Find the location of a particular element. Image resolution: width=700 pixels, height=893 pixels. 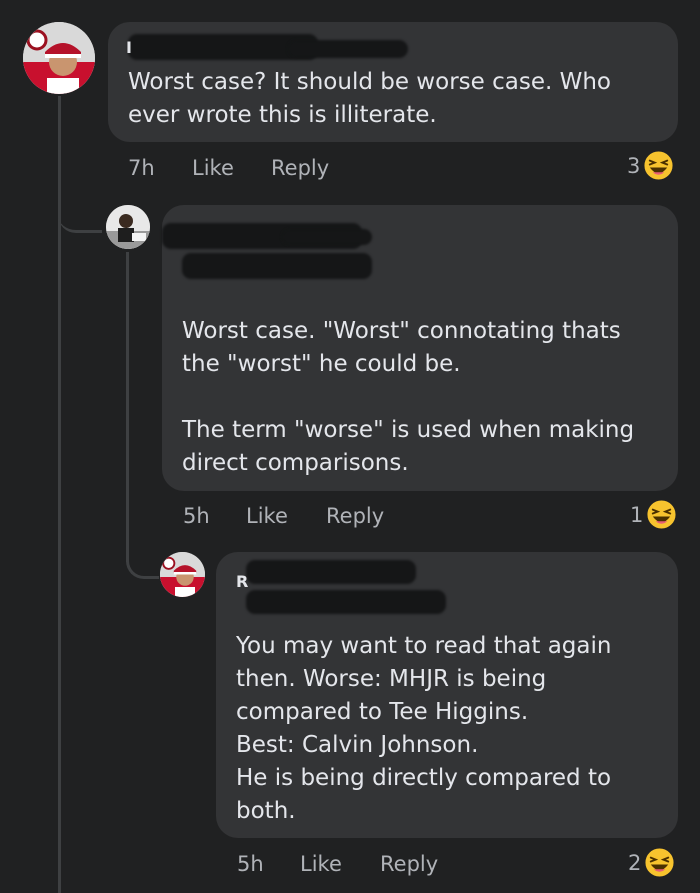

comment-actions: 7h Like Reply is located at coordinates (403, 171).